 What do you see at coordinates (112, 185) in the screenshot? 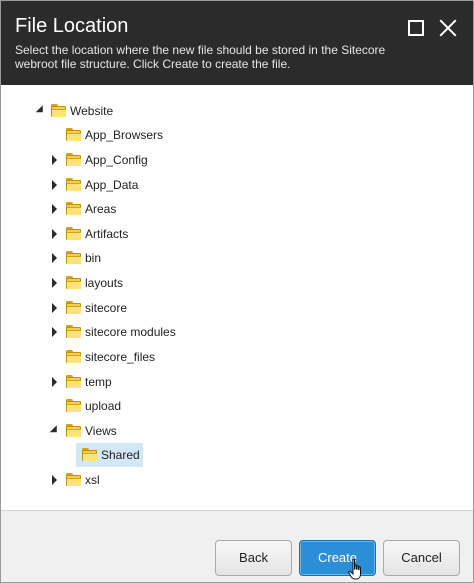
I see `tree-node-label: App_Data` at bounding box center [112, 185].